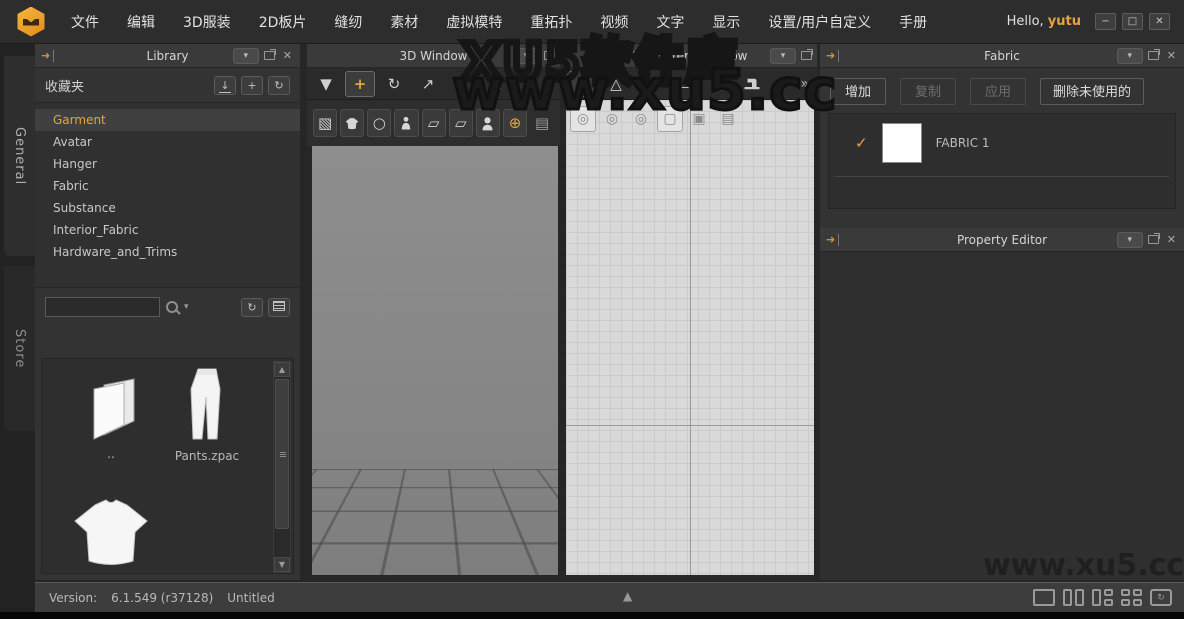 Image resolution: width=1184 pixels, height=619 pixels. Describe the element at coordinates (928, 91) in the screenshot. I see `fabric-copy-button: 复制` at that location.